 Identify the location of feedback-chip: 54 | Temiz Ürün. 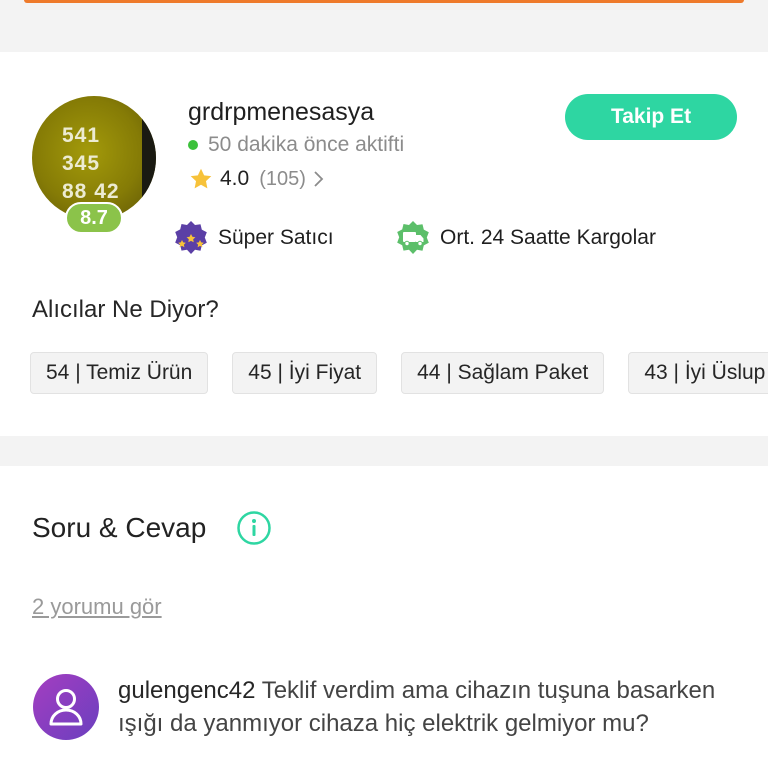
(119, 373).